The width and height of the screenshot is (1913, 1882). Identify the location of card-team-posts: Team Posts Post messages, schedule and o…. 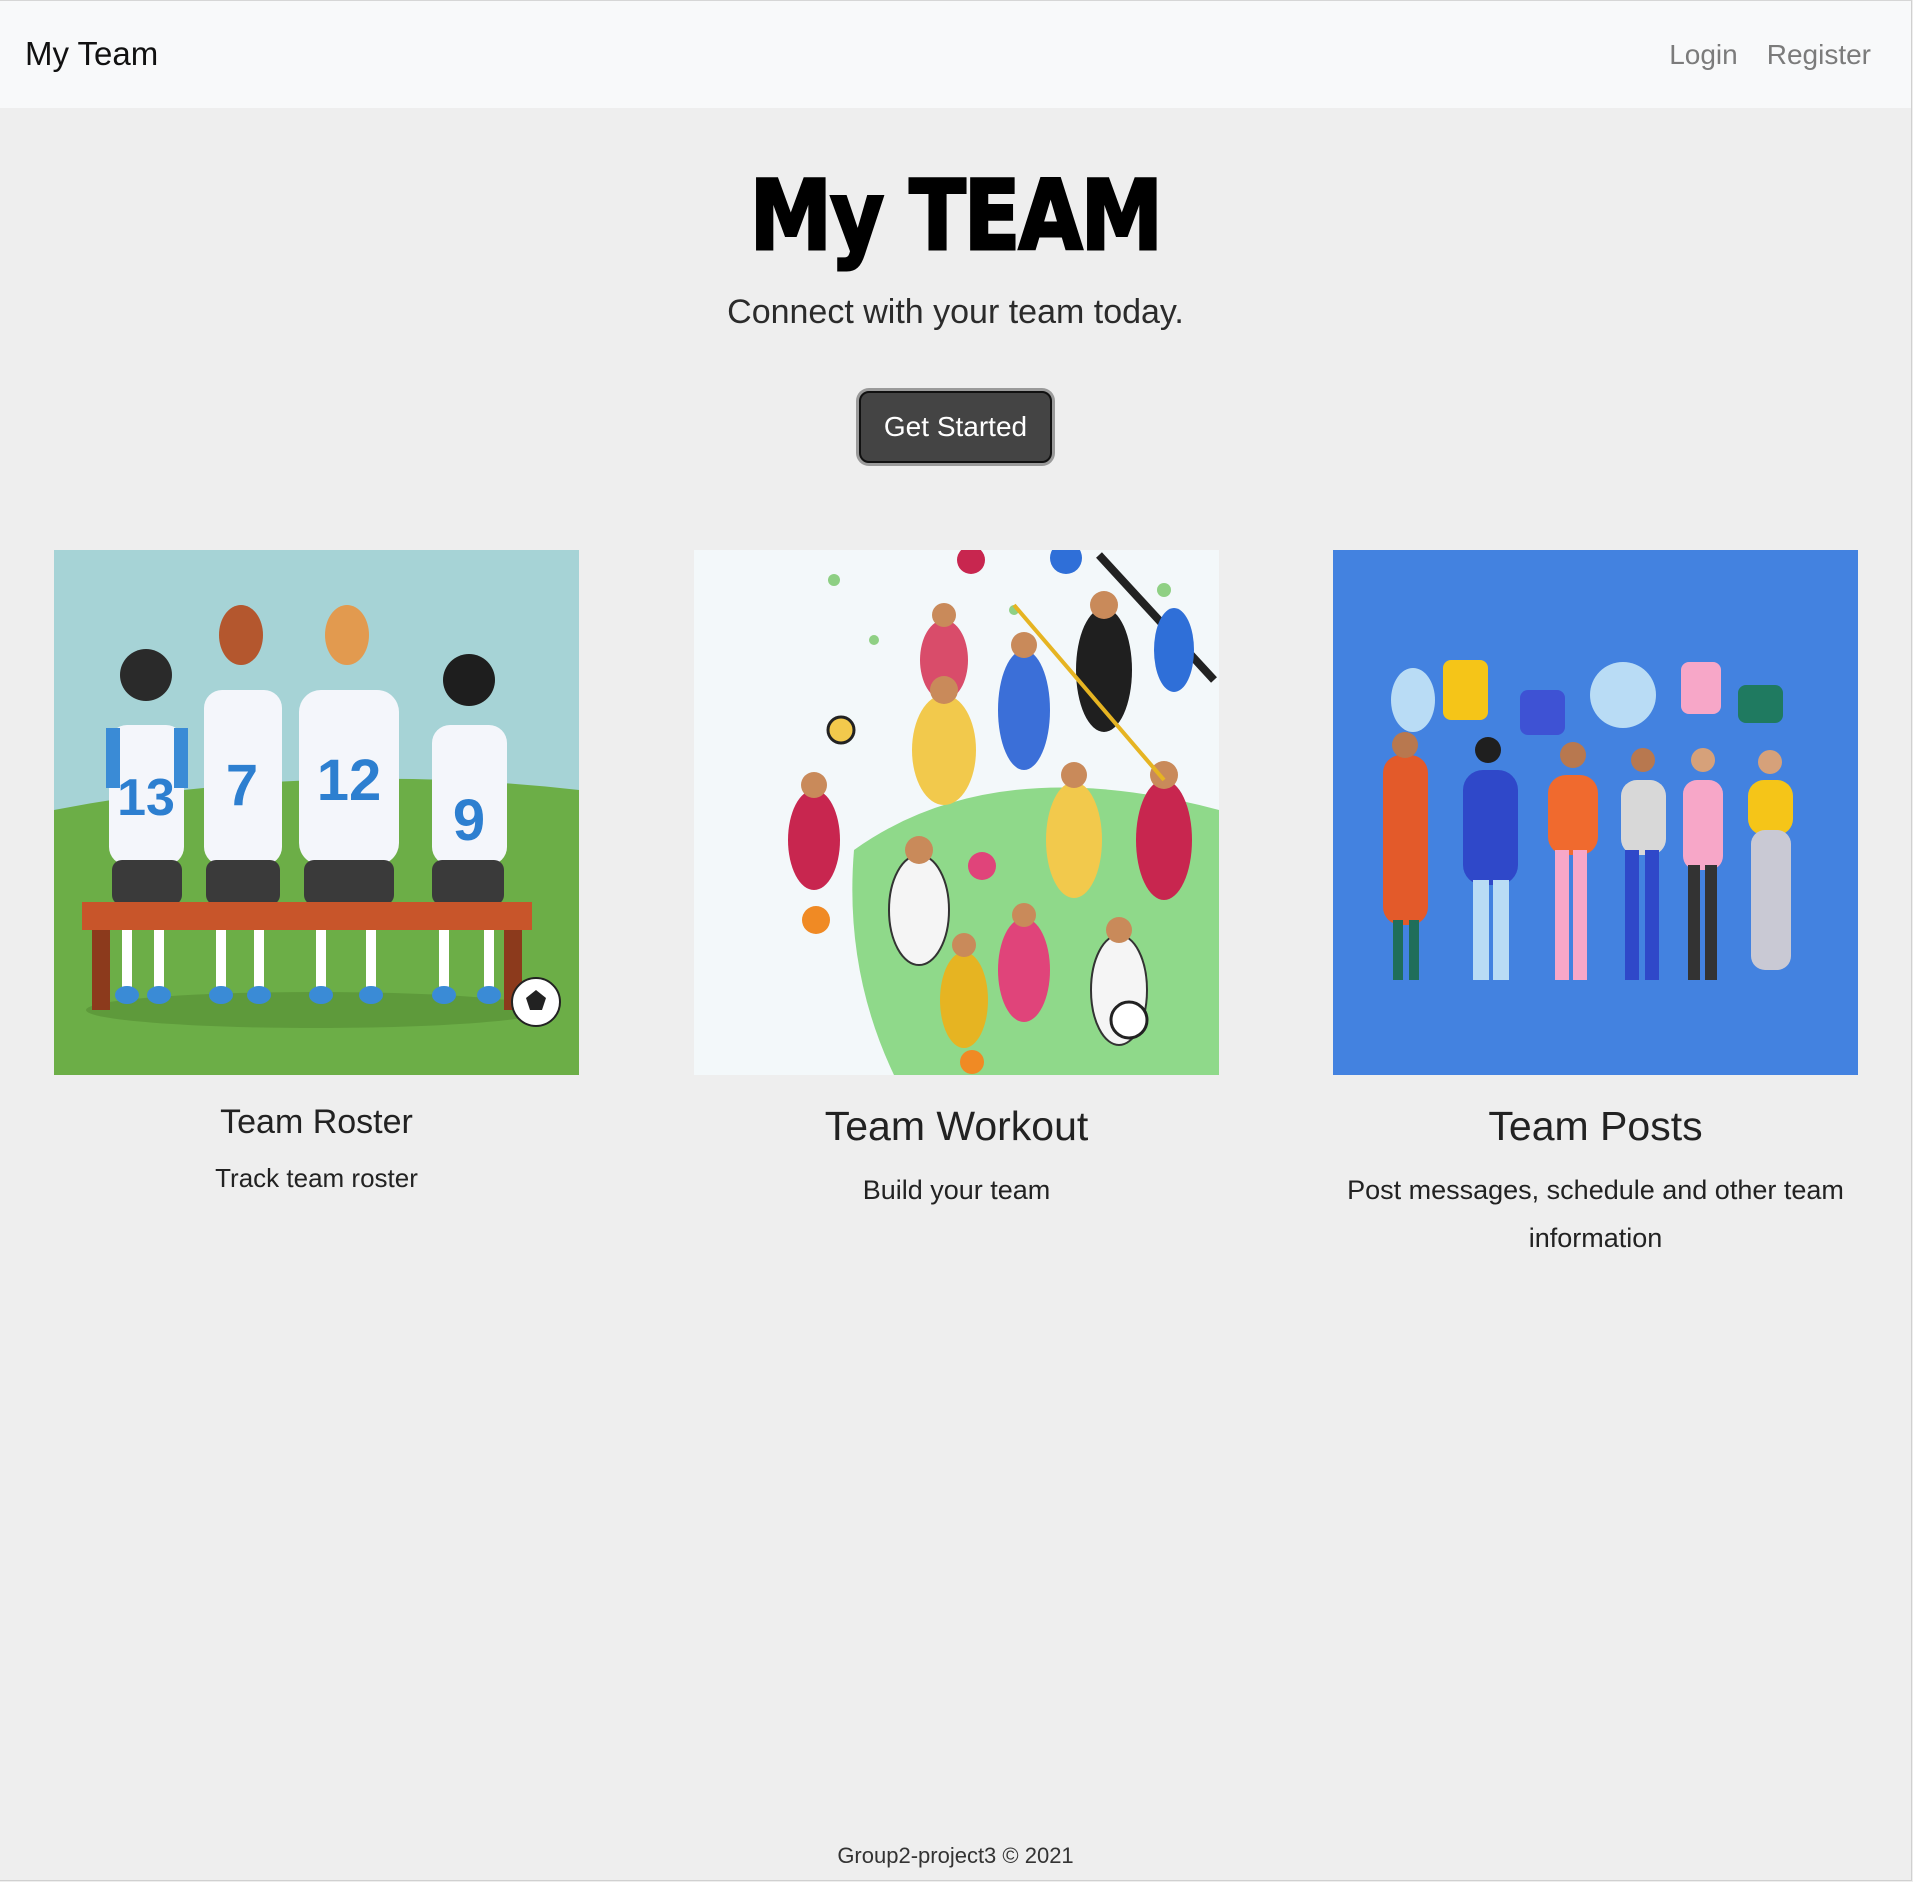
(1595, 906).